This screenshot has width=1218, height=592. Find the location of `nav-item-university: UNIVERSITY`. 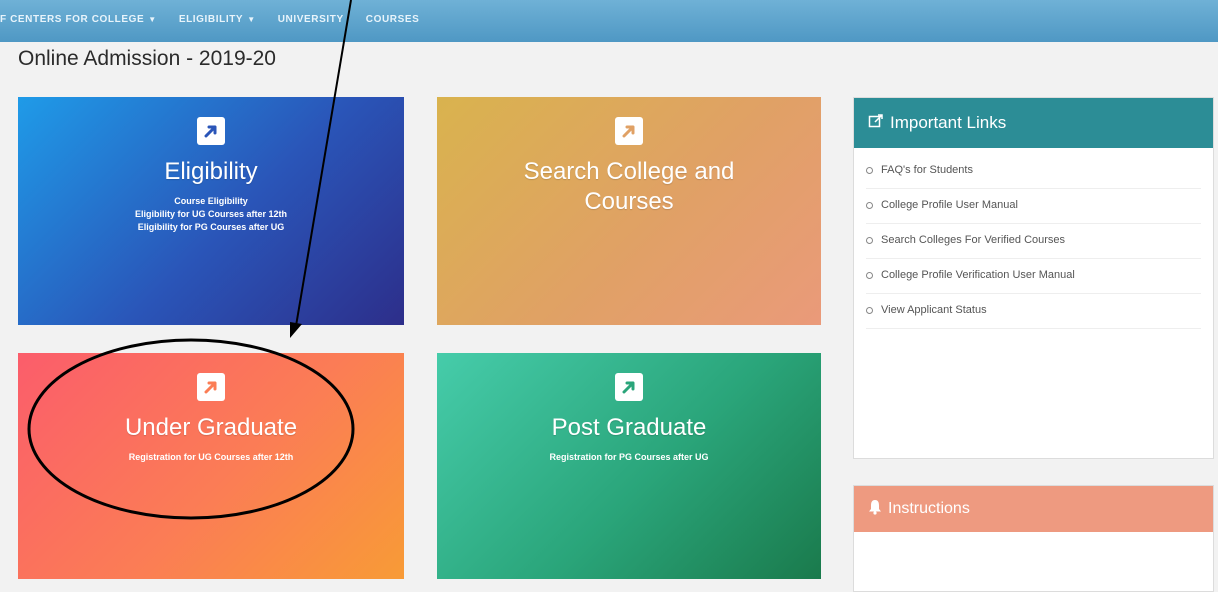

nav-item-university: UNIVERSITY is located at coordinates (311, 19).